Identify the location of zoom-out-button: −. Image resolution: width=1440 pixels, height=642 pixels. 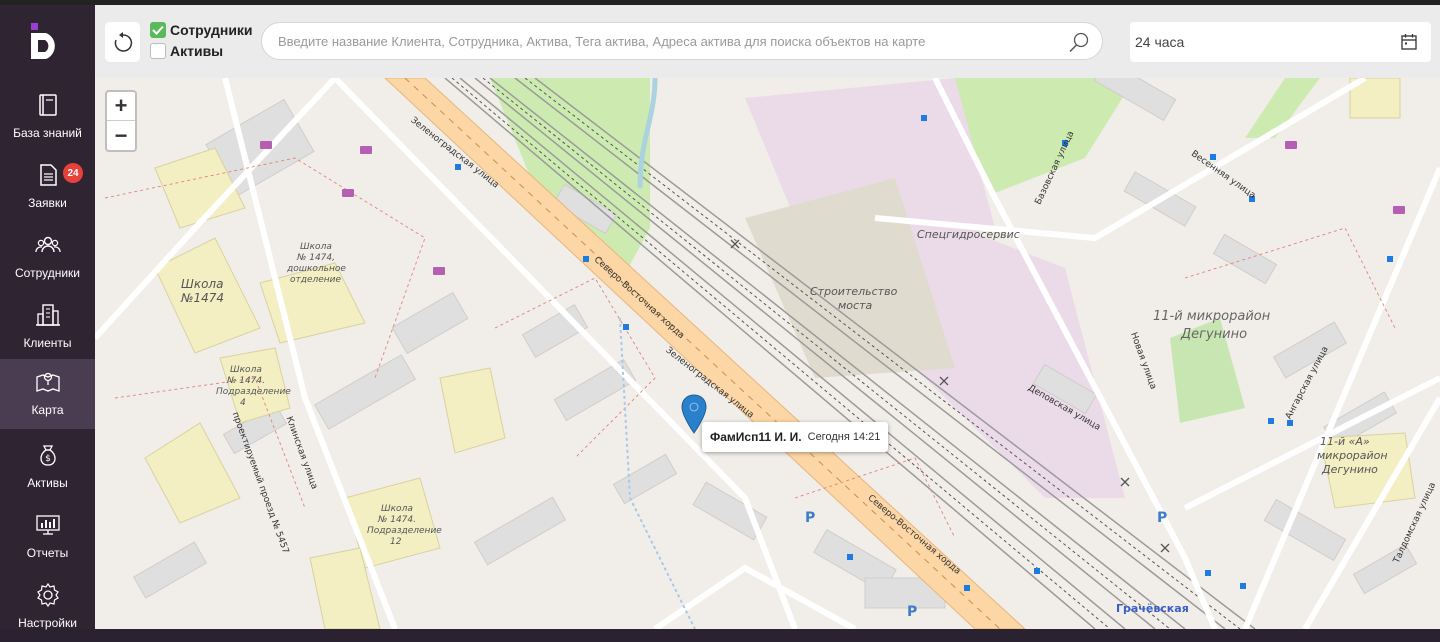
(121, 135).